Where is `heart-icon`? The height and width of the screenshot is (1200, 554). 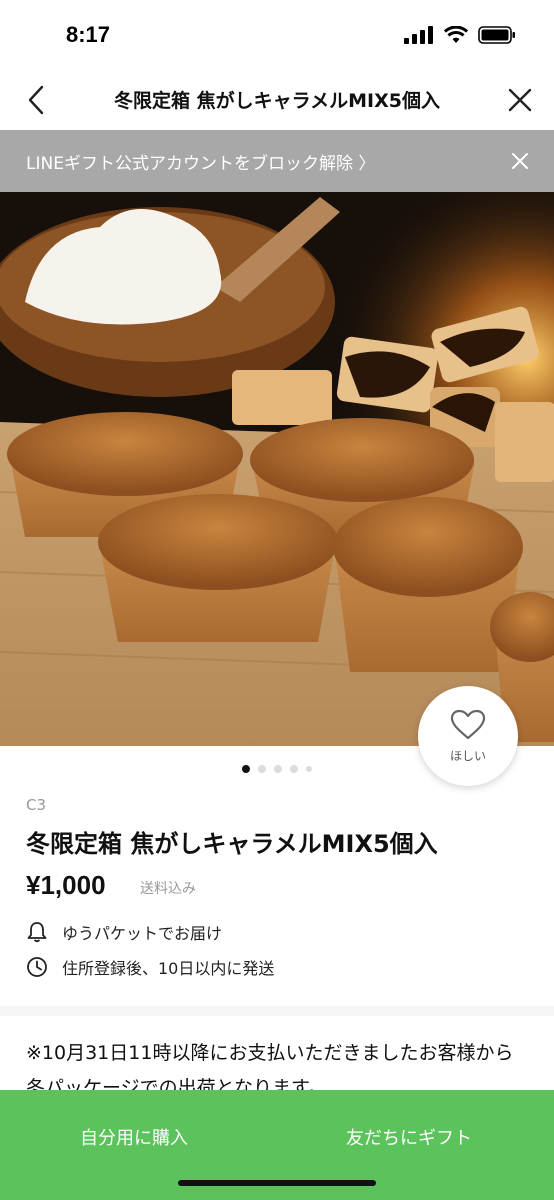 heart-icon is located at coordinates (468, 724).